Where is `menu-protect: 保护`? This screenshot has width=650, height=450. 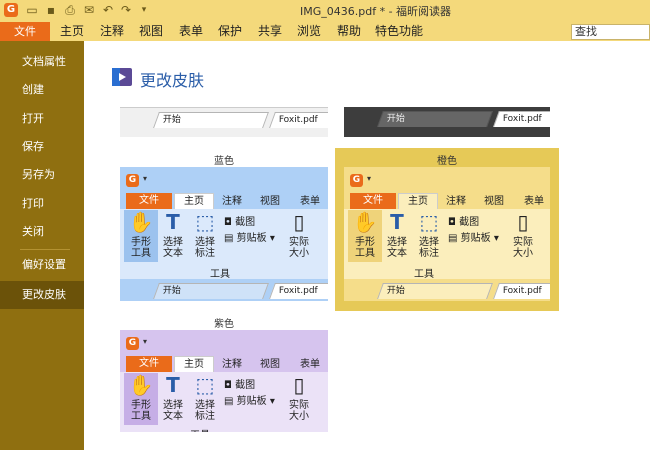
menu-protect: 保护 is located at coordinates (230, 31).